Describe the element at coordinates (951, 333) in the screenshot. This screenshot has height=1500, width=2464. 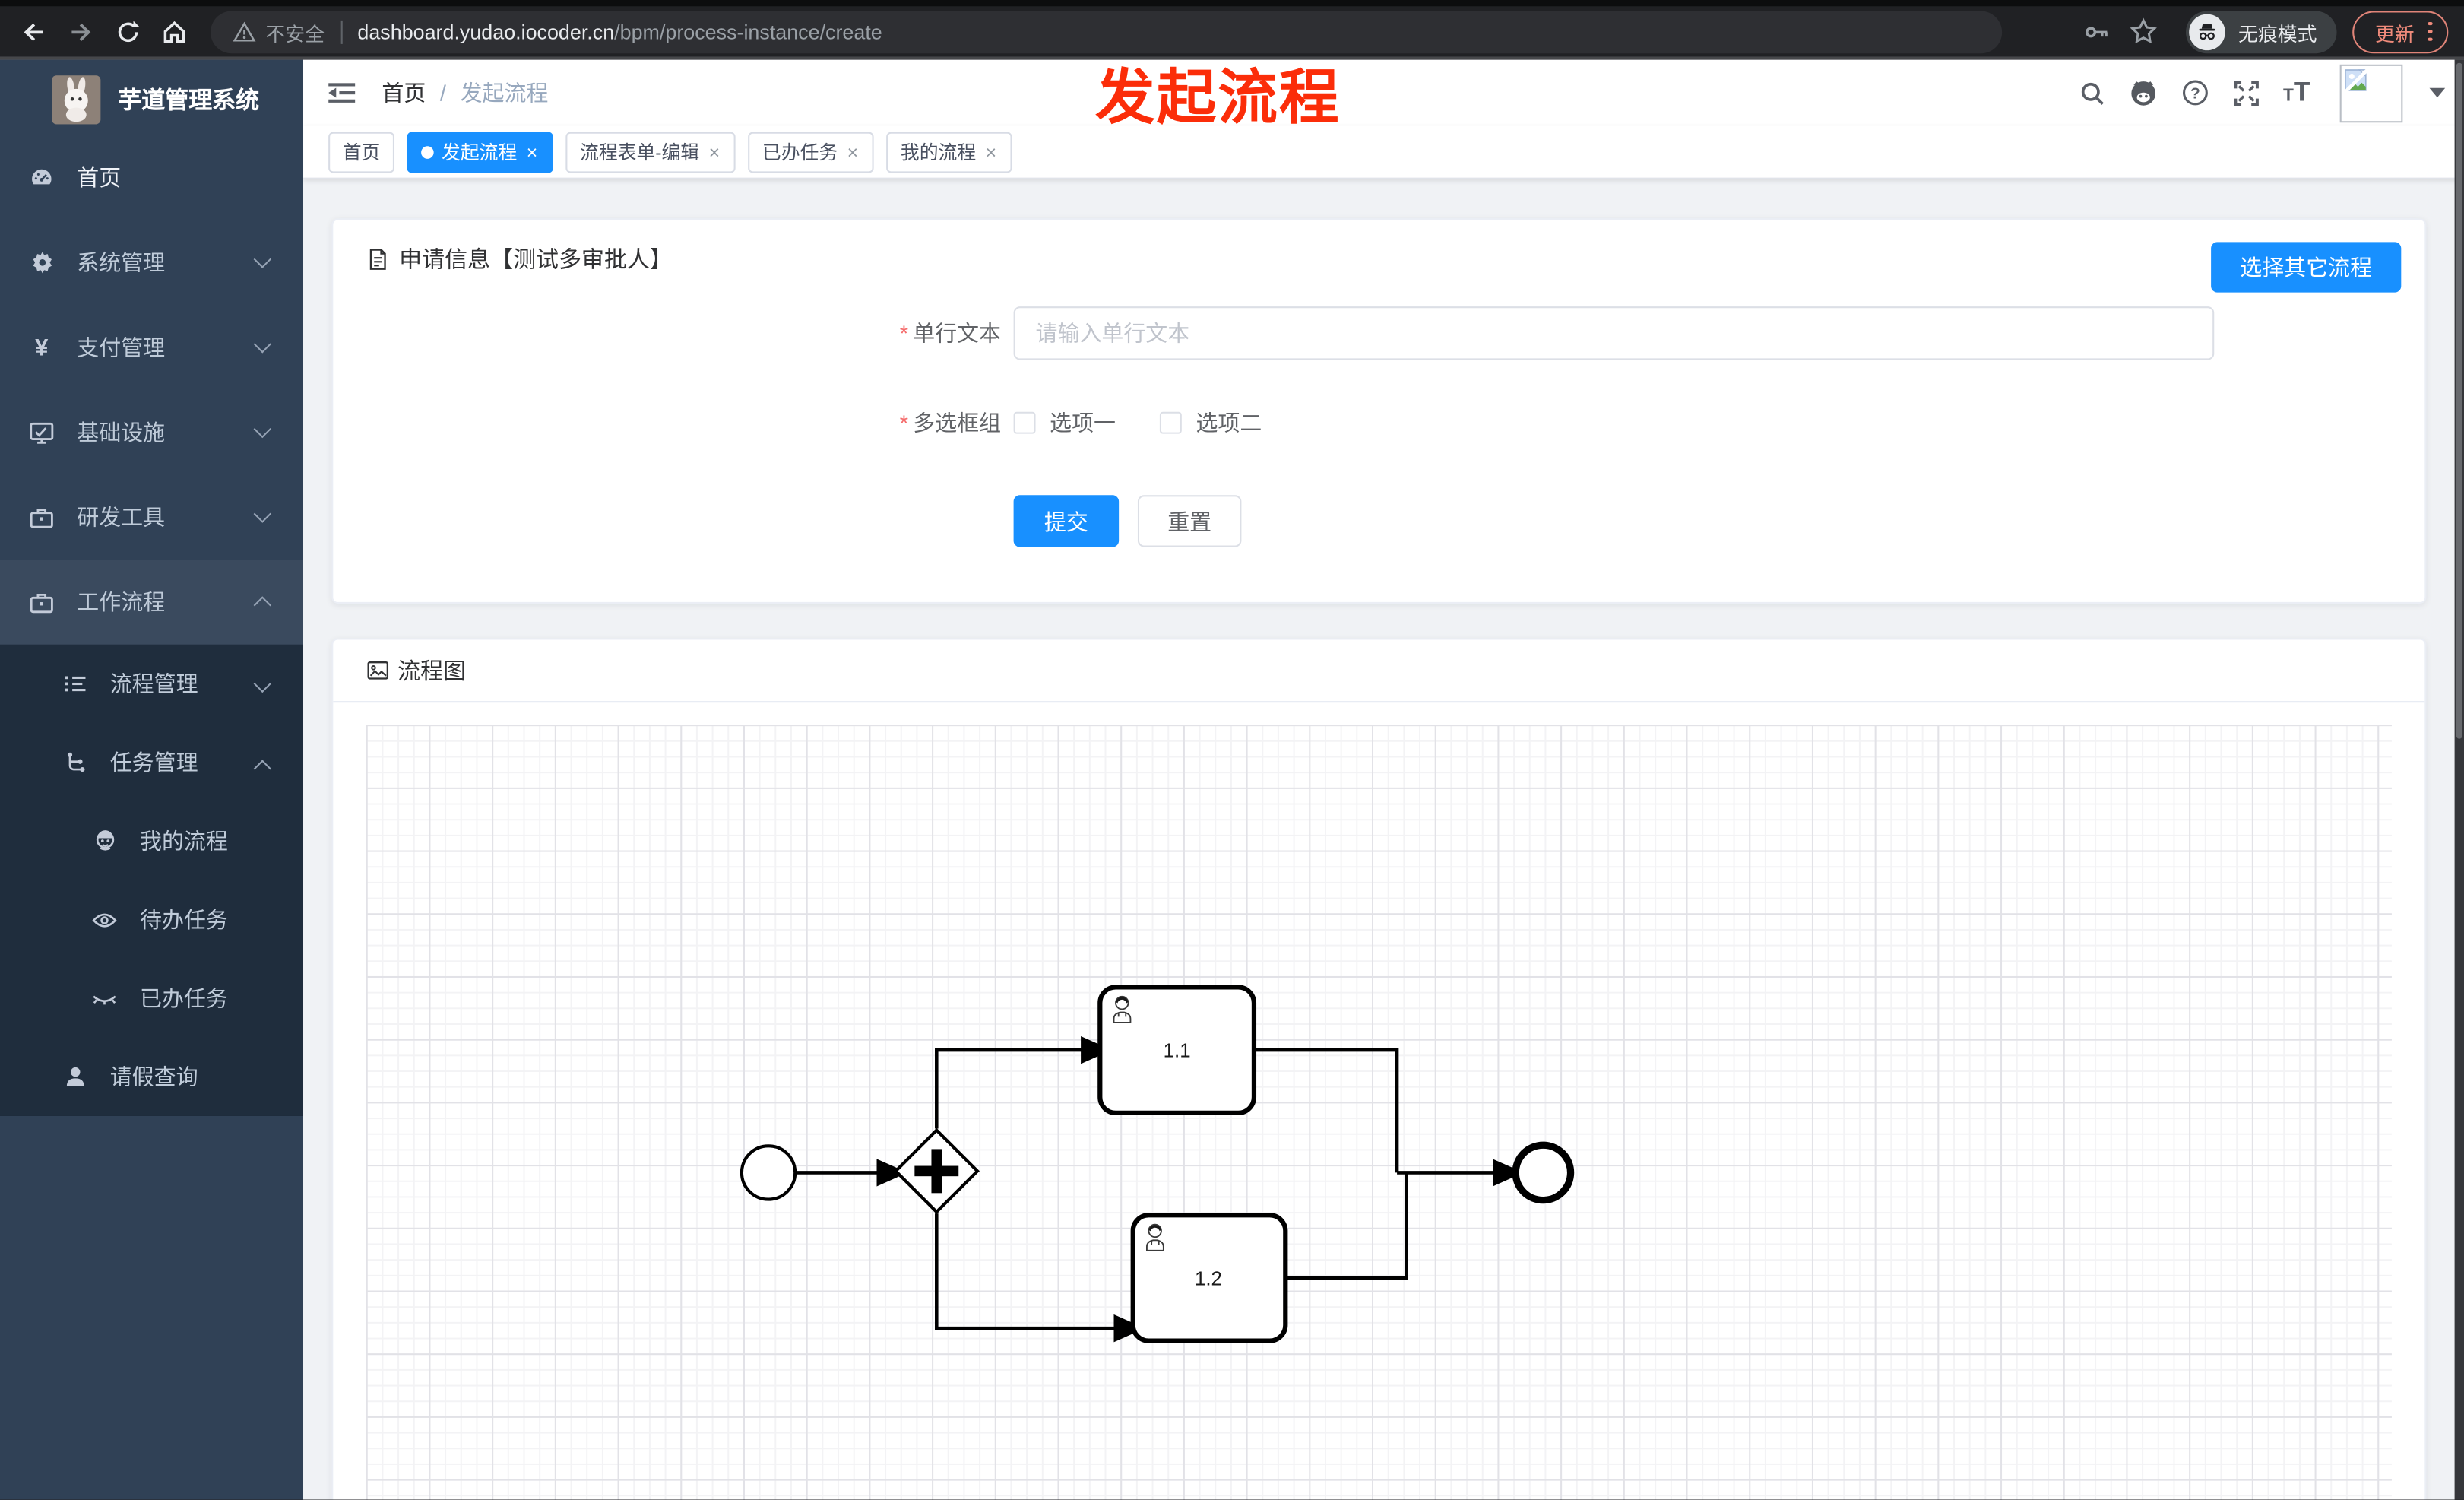
I see `field-label: * 单行文本` at that location.